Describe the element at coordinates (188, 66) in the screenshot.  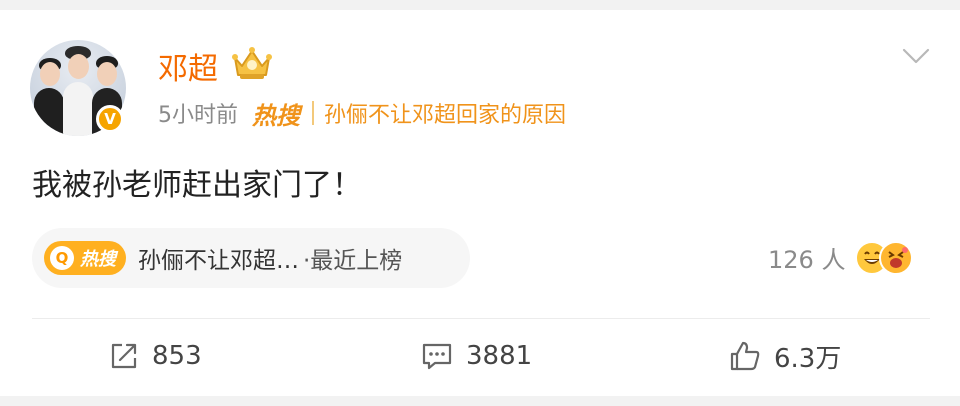
I see `username: 邓超` at that location.